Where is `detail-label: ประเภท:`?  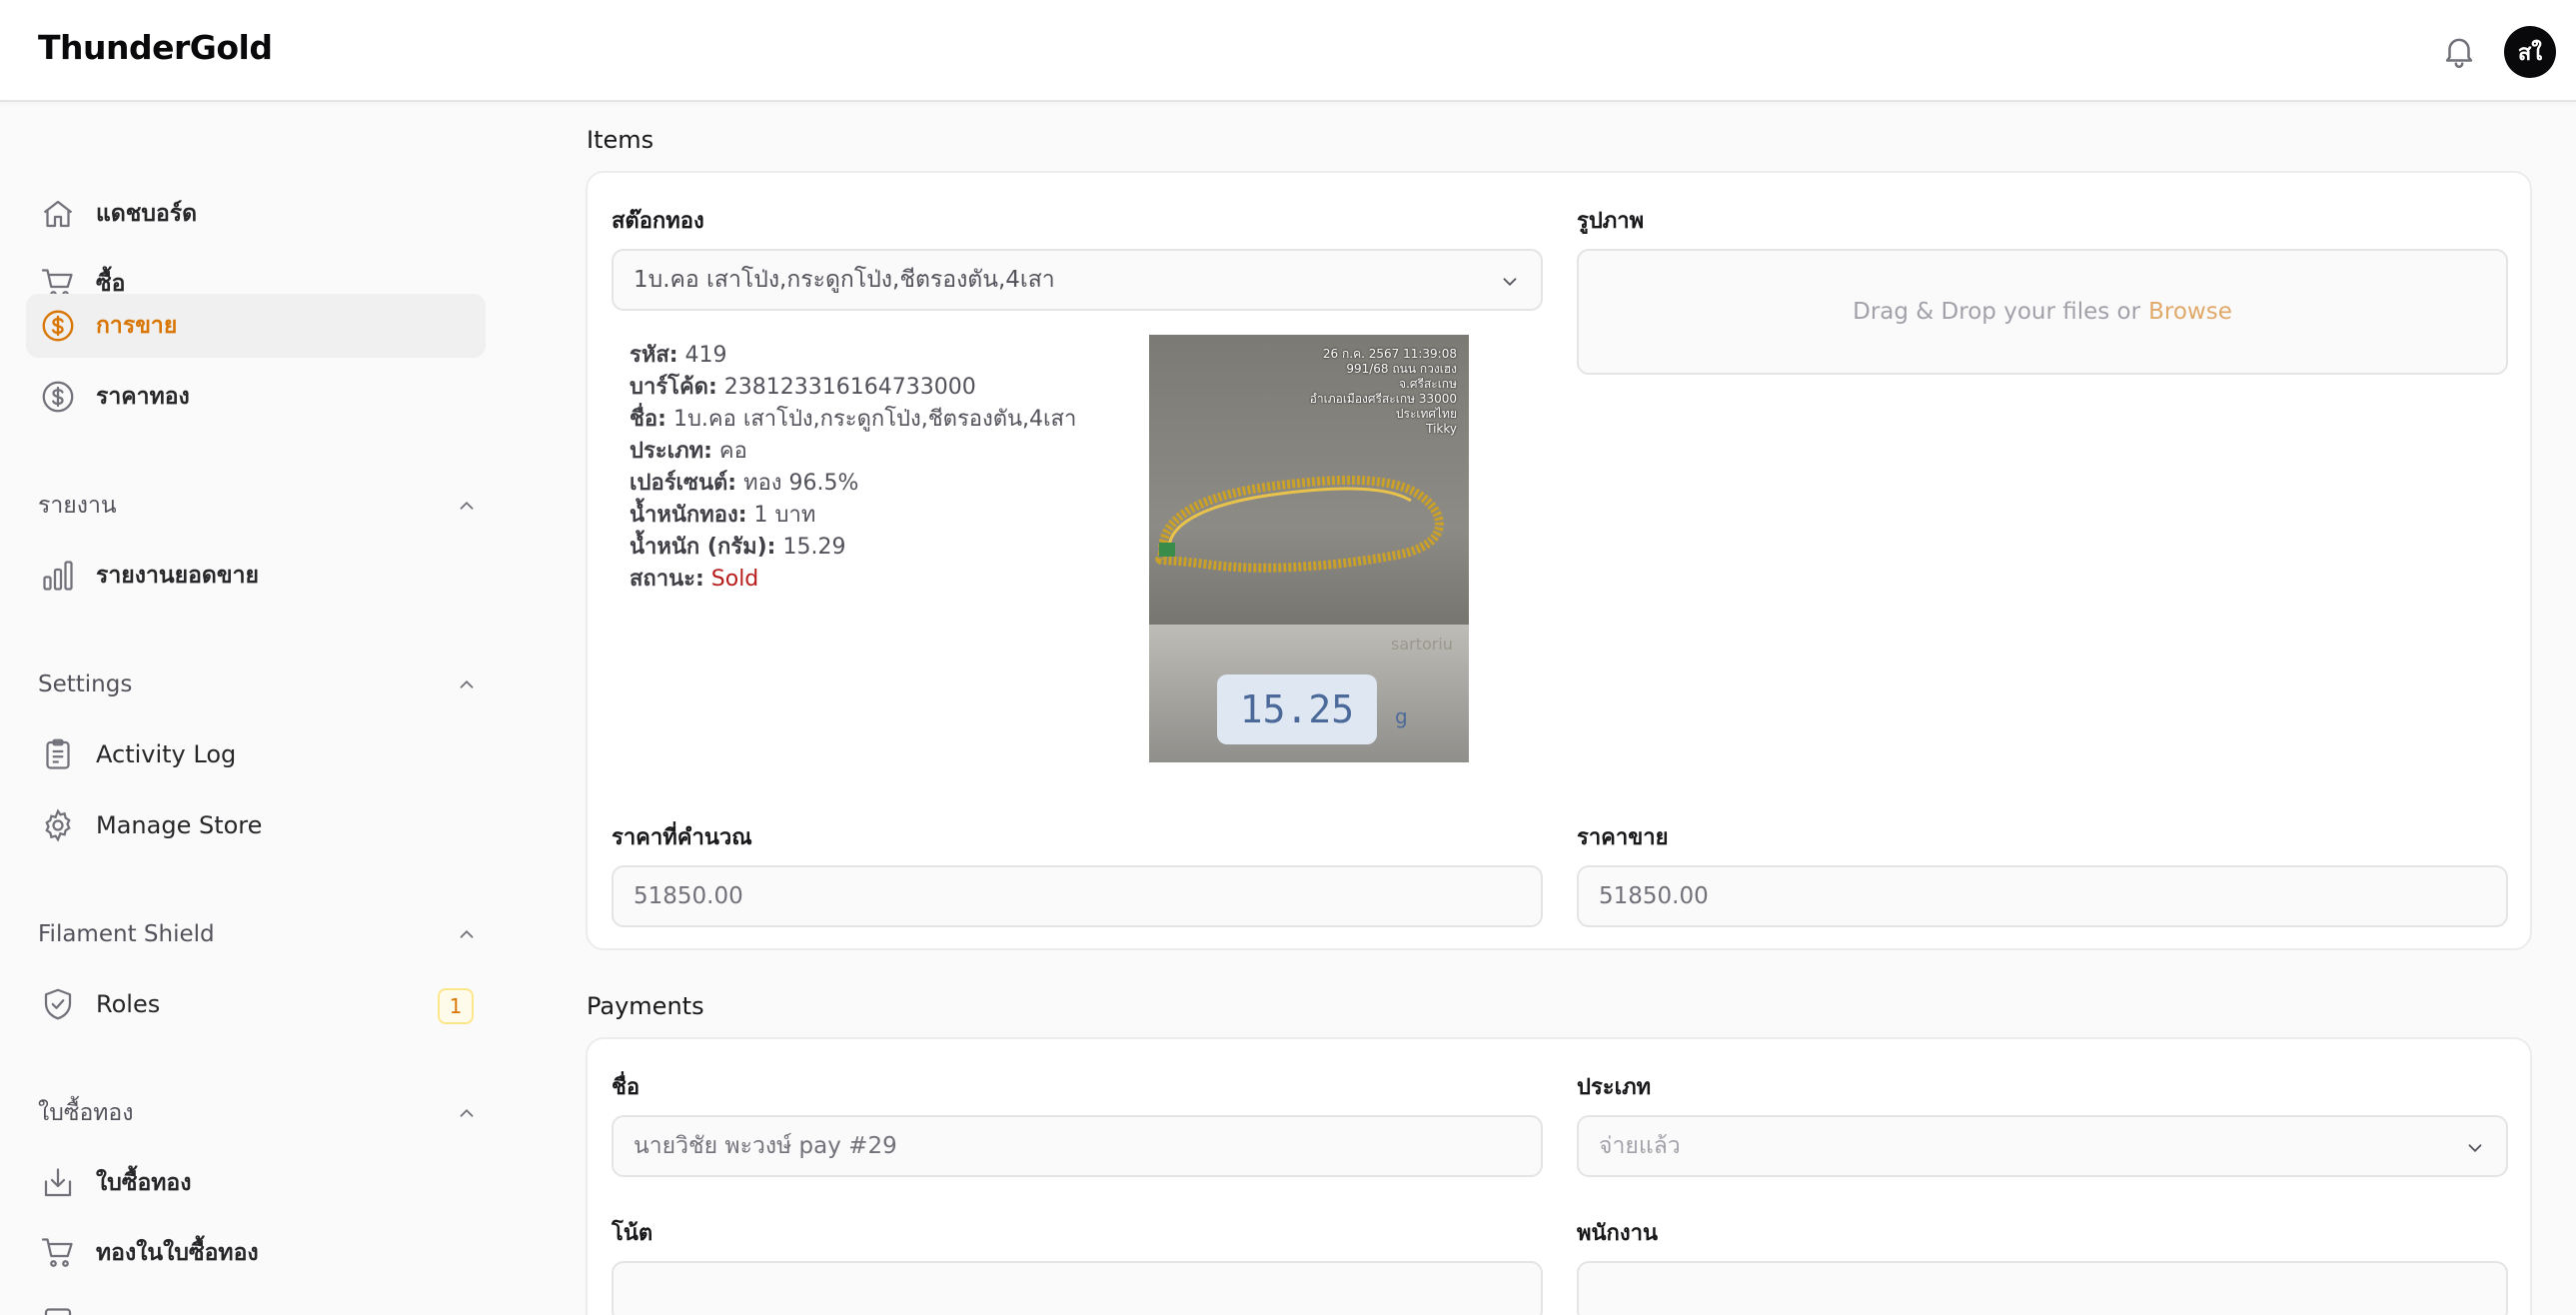
detail-label: ประเภท: is located at coordinates (671, 451).